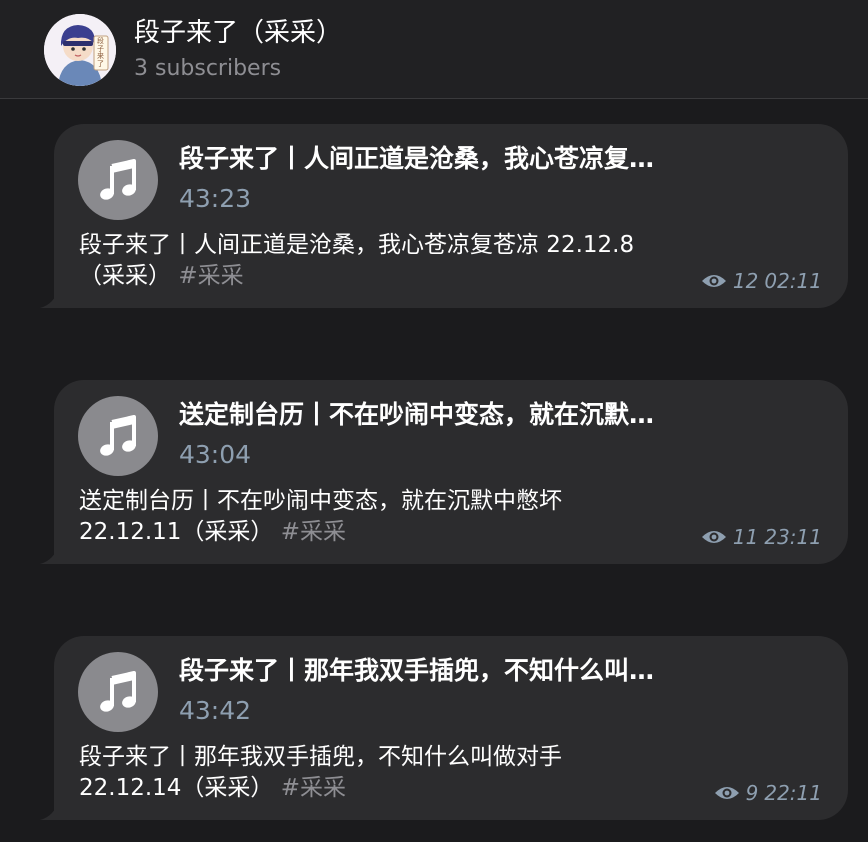 The width and height of the screenshot is (868, 842). I want to click on message-caption: 送定制台历丨不在吵闹中变态，就在沉默中憋坏 22.12.11（采采） #采采, so click(399, 517).